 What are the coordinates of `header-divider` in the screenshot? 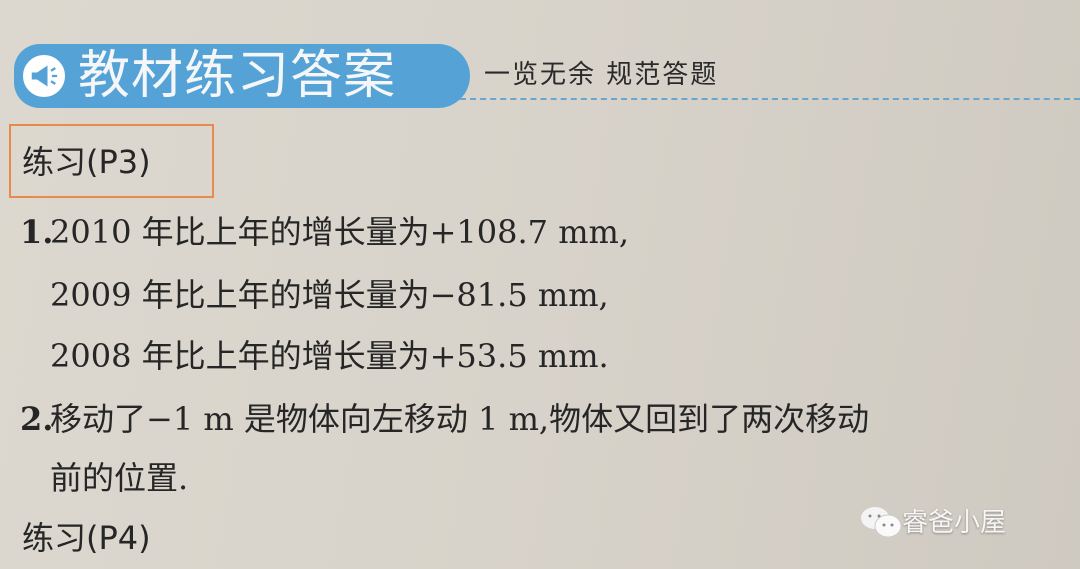 It's located at (770, 99).